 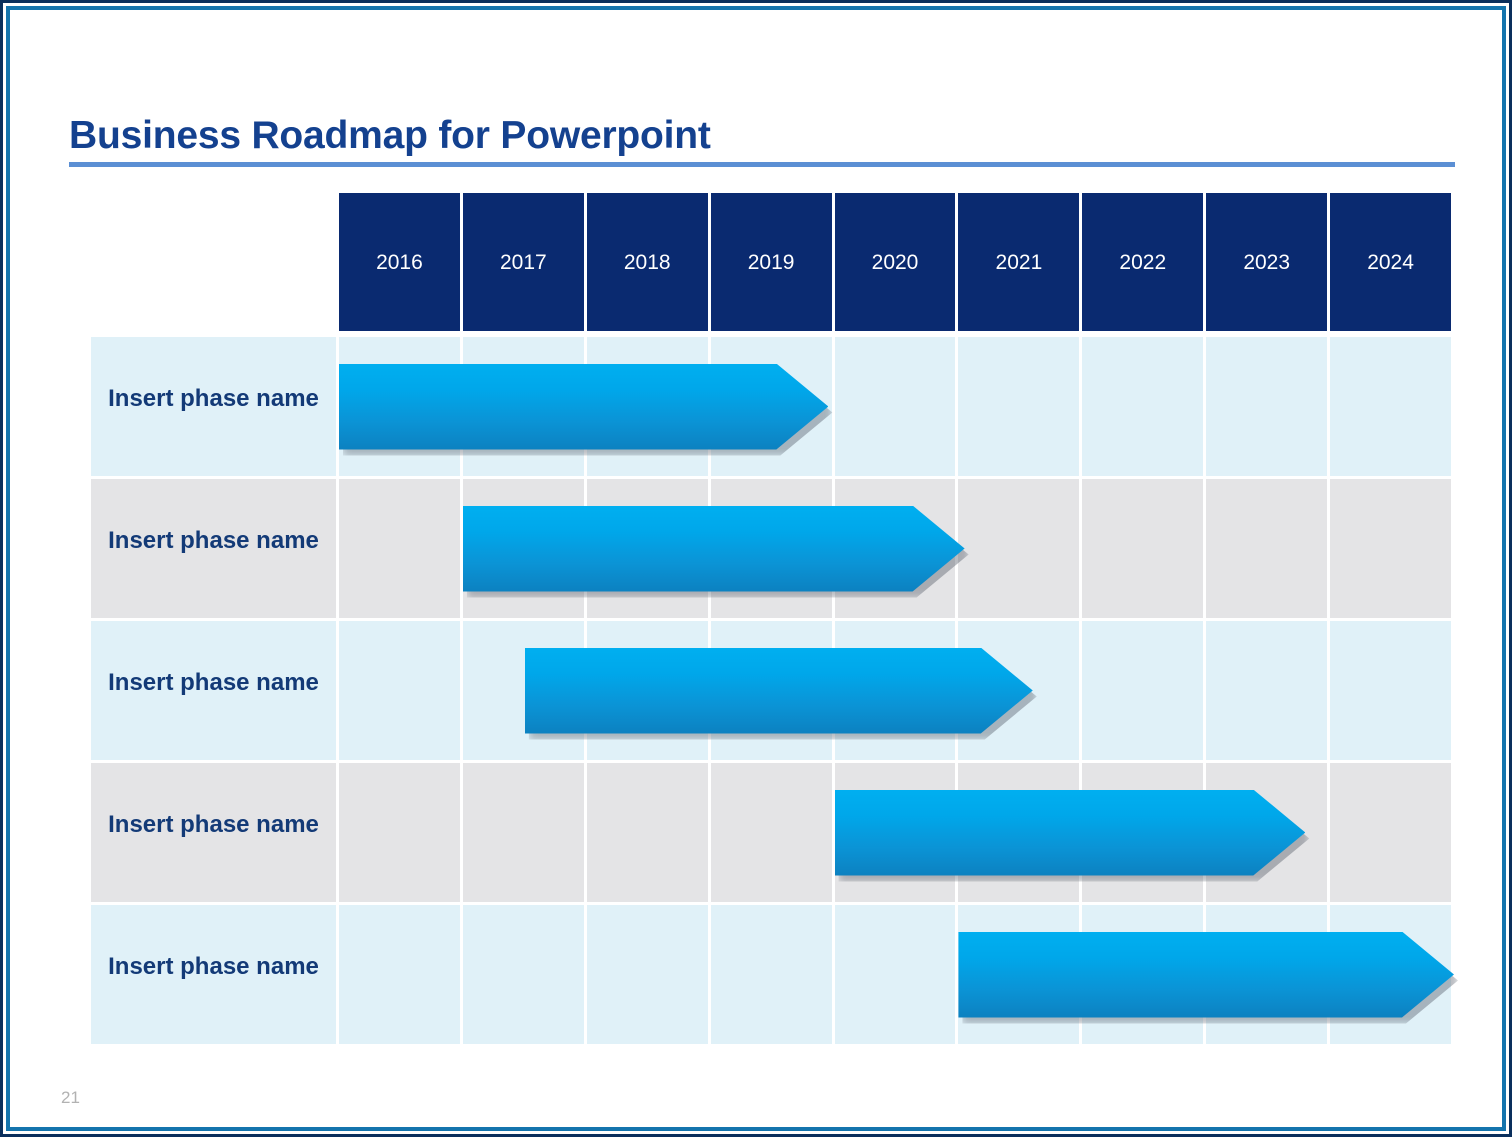 What do you see at coordinates (1391, 262) in the screenshot?
I see `year-header-cell-2024: 2024` at bounding box center [1391, 262].